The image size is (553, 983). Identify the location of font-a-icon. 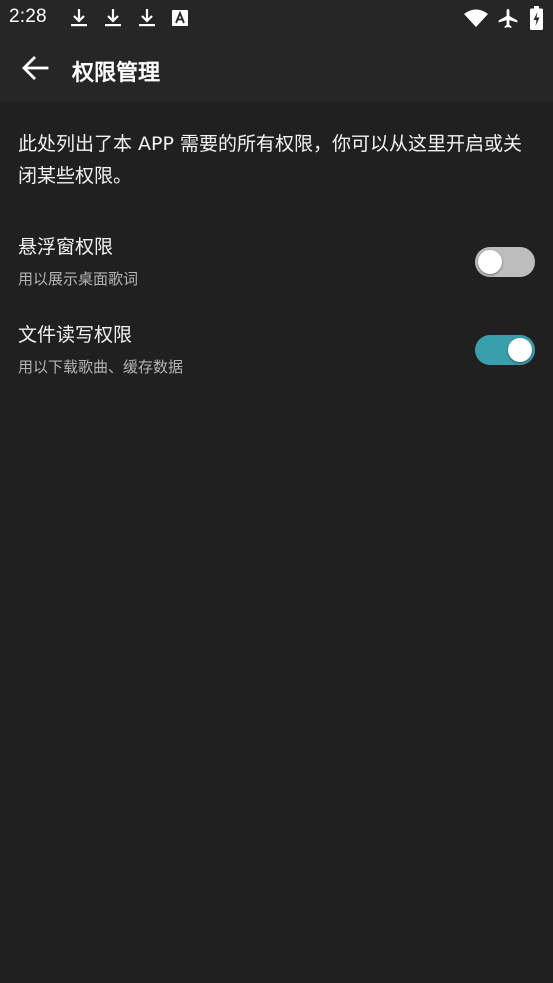
(180, 18).